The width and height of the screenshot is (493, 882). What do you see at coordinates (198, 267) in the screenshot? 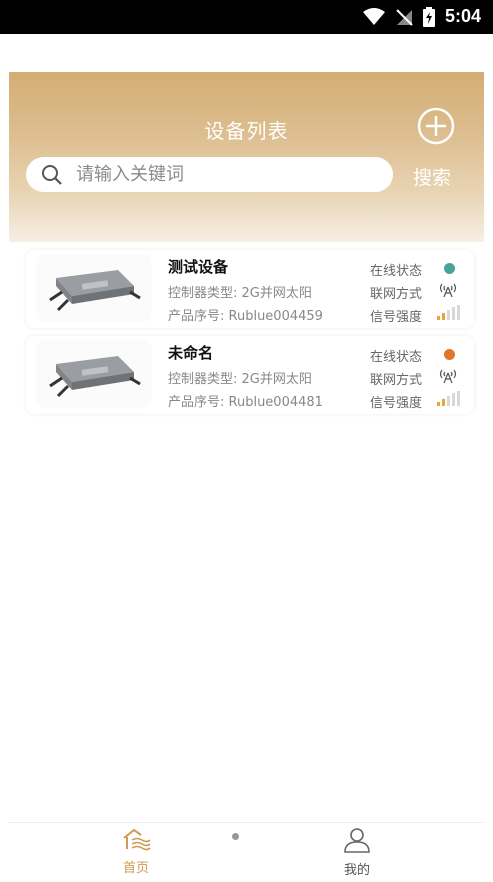
I see `device-name: 测试设备` at bounding box center [198, 267].